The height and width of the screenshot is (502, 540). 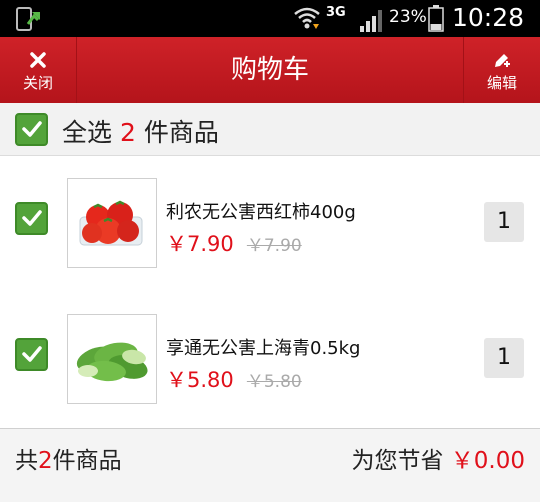 I want to click on price-row: ￥5.80 ￥5.80, so click(x=234, y=379).